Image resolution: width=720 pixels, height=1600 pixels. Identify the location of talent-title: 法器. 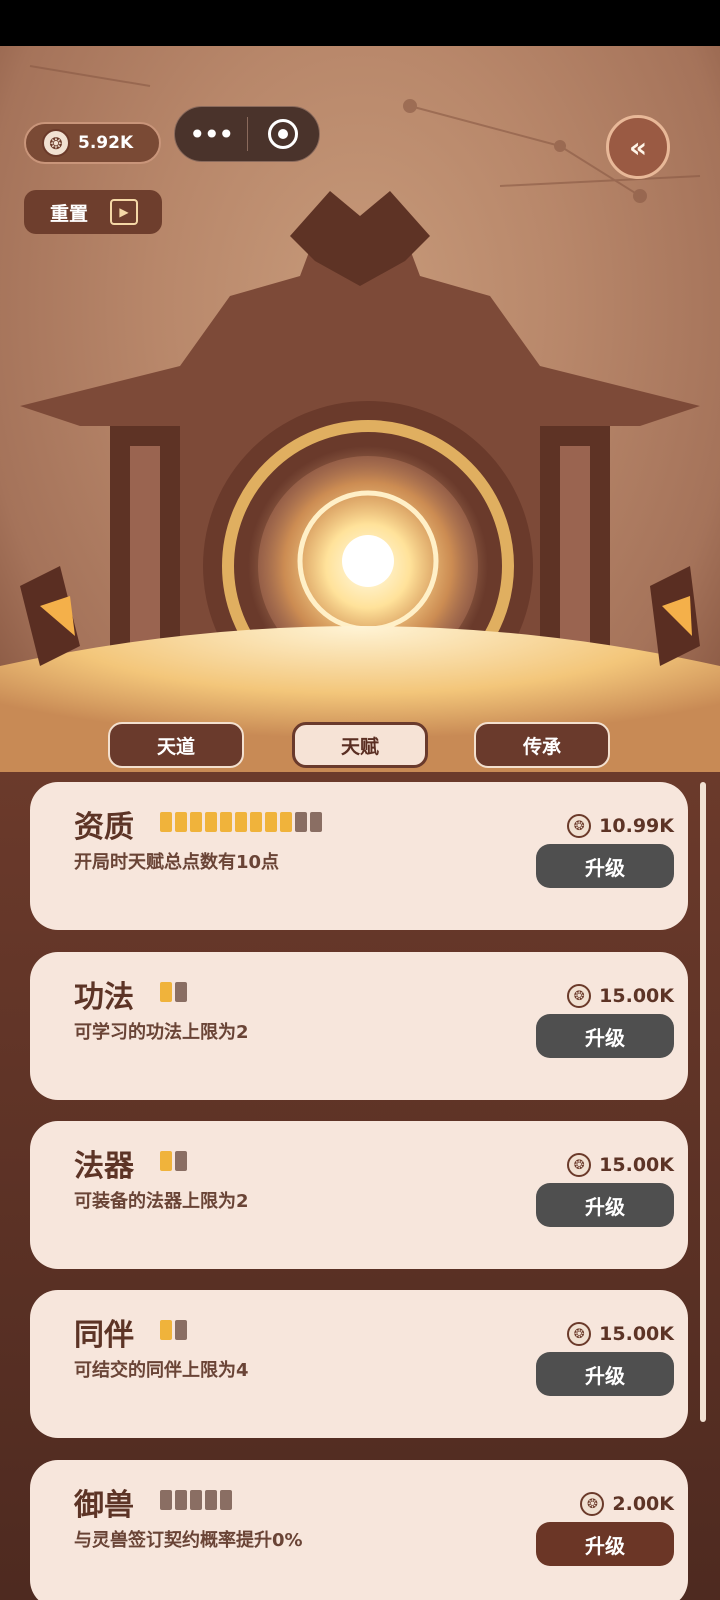
(104, 1166).